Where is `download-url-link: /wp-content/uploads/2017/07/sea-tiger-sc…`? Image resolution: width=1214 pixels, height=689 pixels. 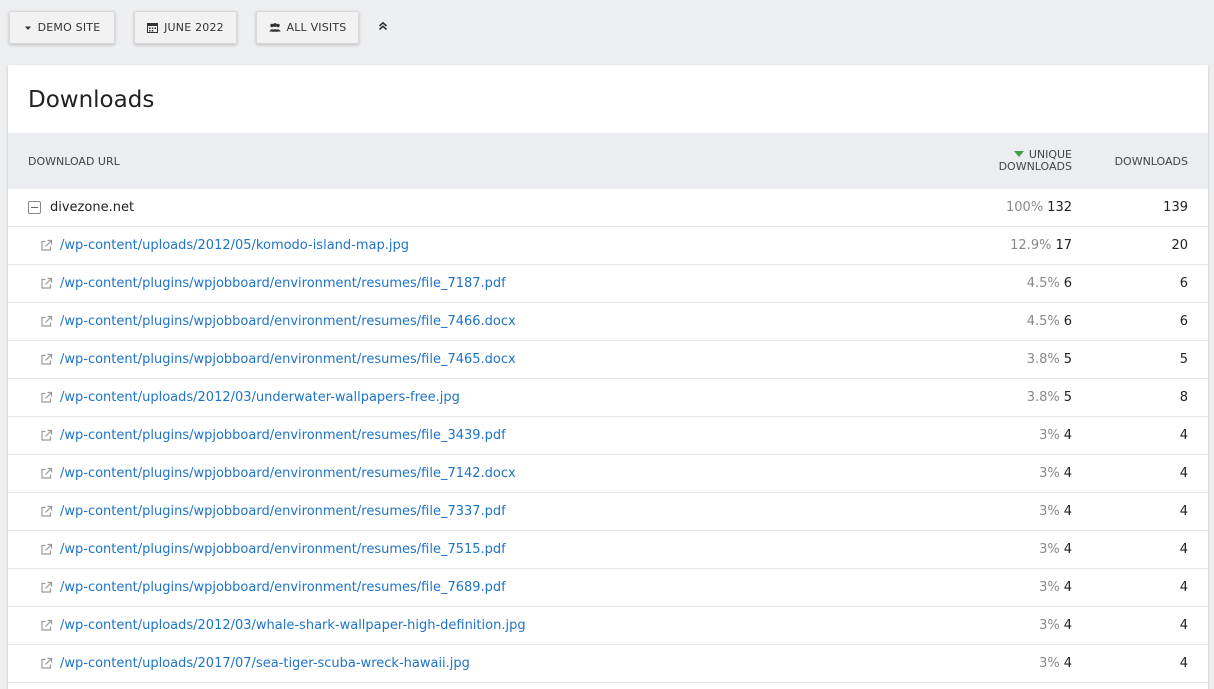 download-url-link: /wp-content/uploads/2017/07/sea-tiger-sc… is located at coordinates (265, 663).